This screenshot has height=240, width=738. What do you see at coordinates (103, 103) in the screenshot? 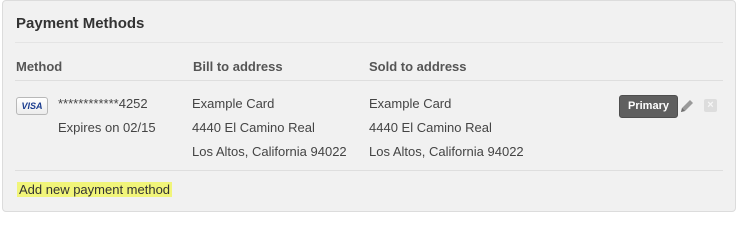
I see `card-number: ************4252` at bounding box center [103, 103].